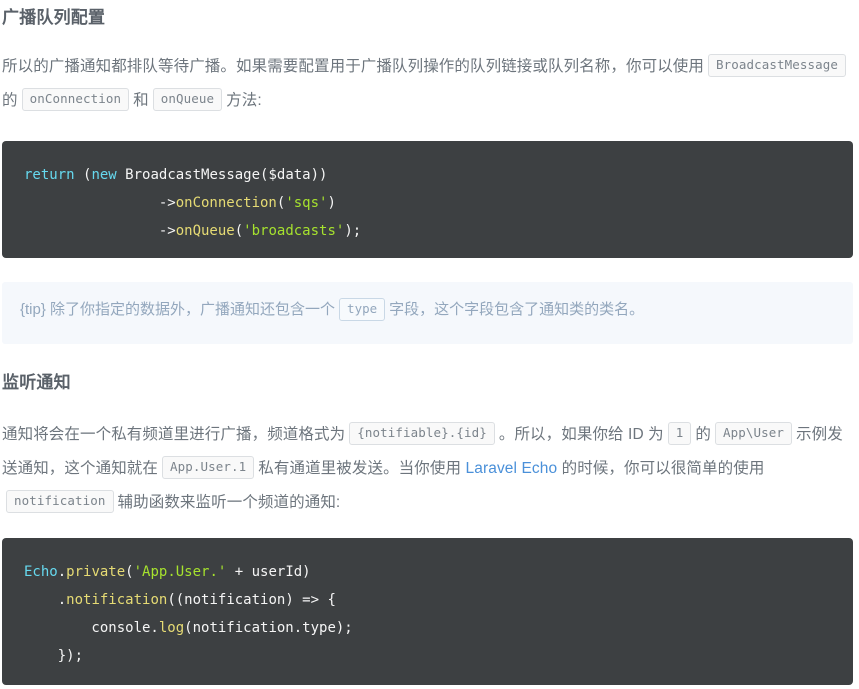 The image size is (859, 689). I want to click on section-heading-listen-notification: 监听通知, so click(36, 382).